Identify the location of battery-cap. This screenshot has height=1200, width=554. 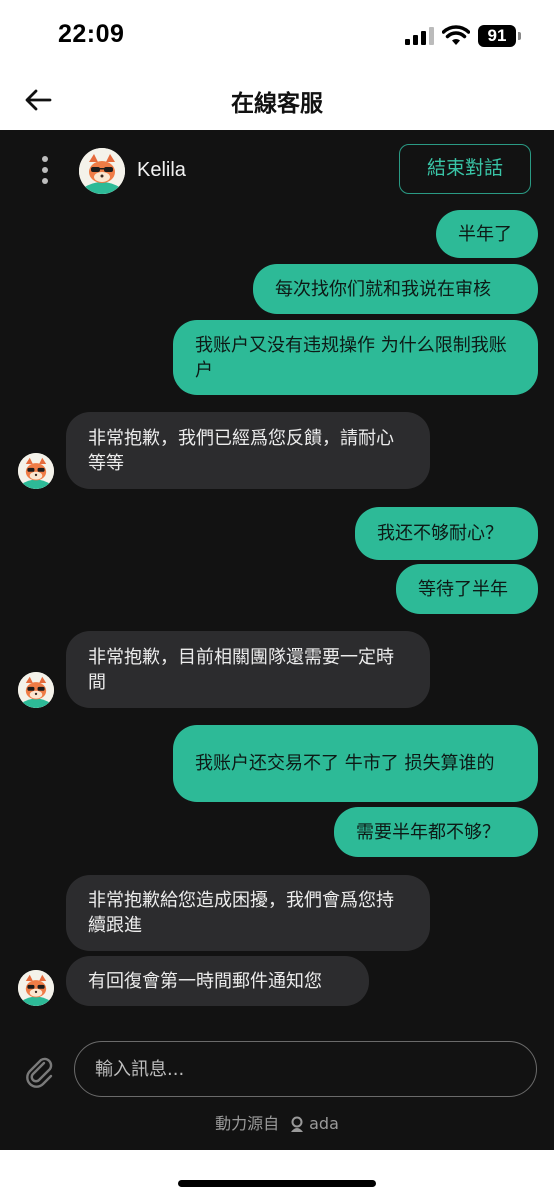
(519, 36).